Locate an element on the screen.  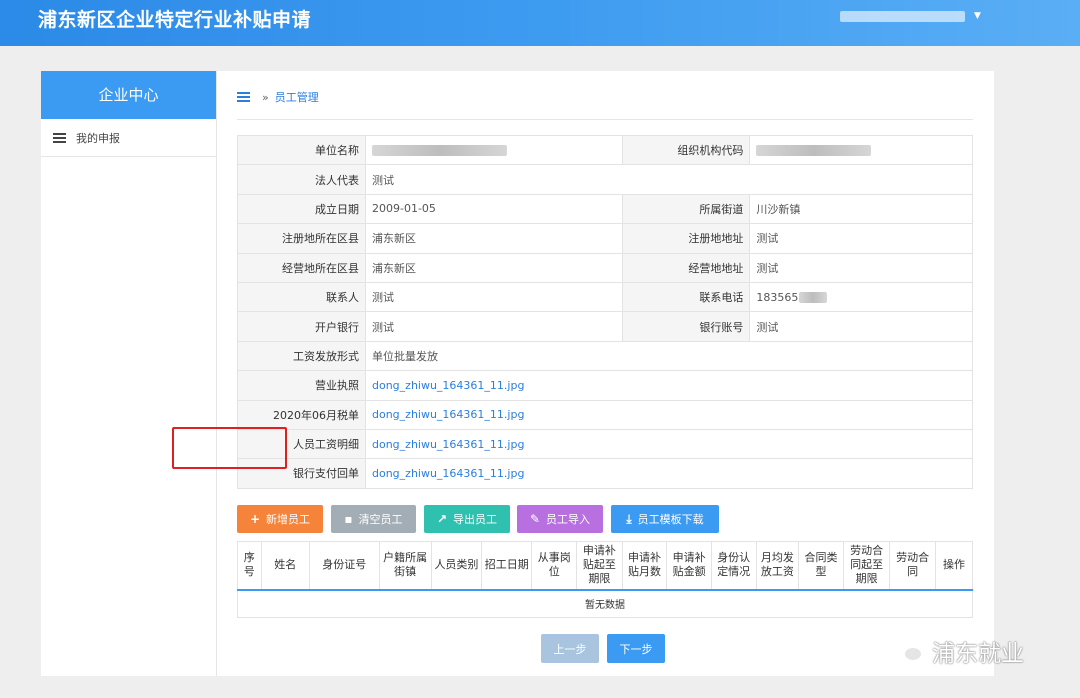
edit-icon: ✎ is located at coordinates (535, 519).